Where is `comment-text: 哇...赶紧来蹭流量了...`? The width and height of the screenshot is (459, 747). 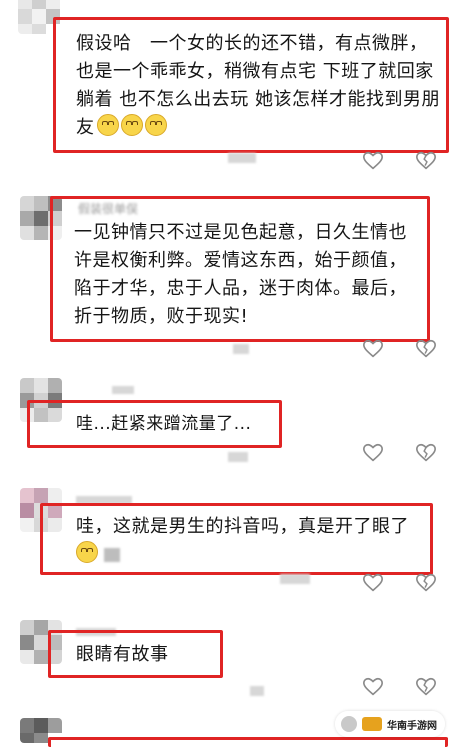
comment-text: 哇...赶紧来蹭流量了... is located at coordinates (164, 424).